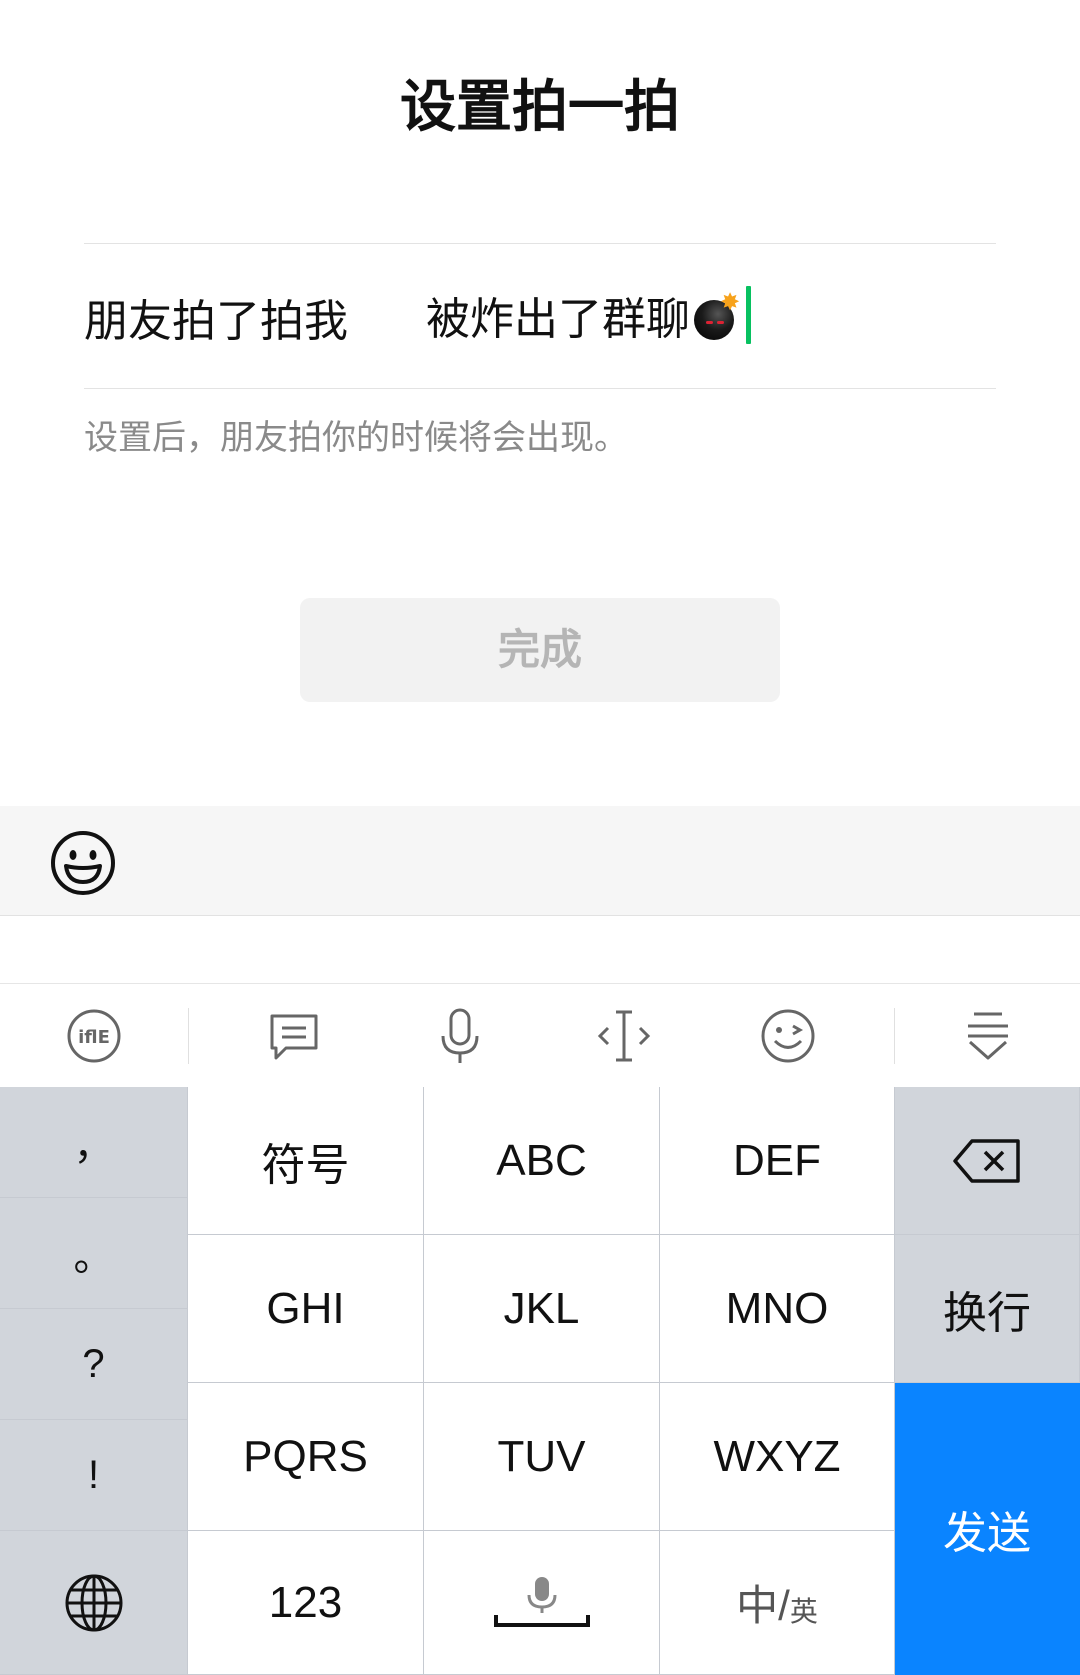 This screenshot has width=1080, height=1675. I want to click on key-jkl: JKL, so click(542, 1309).